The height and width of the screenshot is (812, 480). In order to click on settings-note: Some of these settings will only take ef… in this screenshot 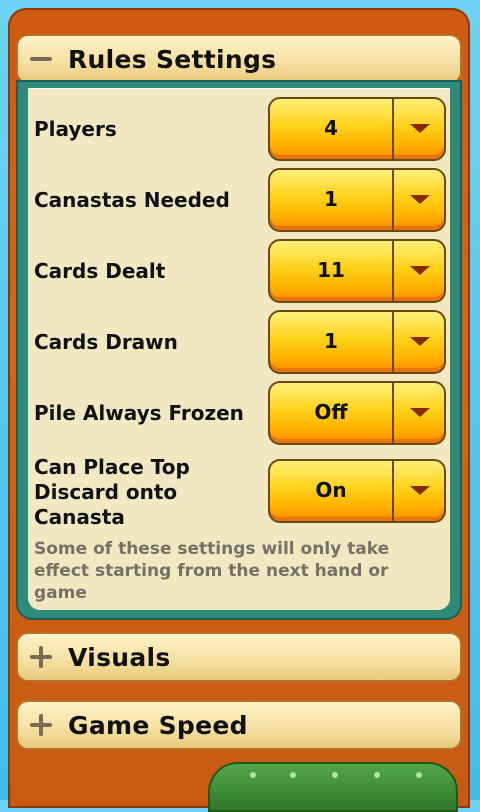, I will do `click(212, 571)`.